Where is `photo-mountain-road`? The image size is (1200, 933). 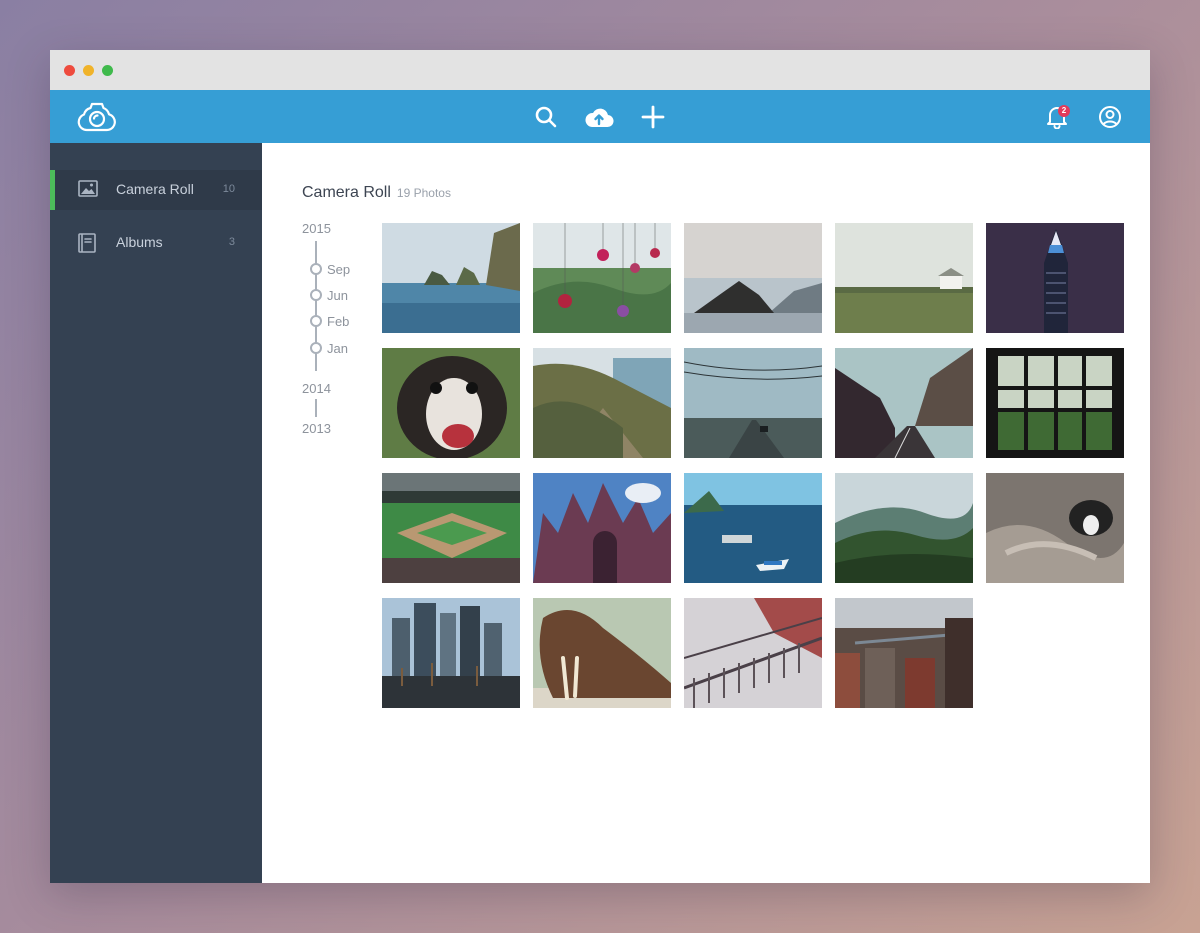
photo-mountain-road is located at coordinates (904, 403).